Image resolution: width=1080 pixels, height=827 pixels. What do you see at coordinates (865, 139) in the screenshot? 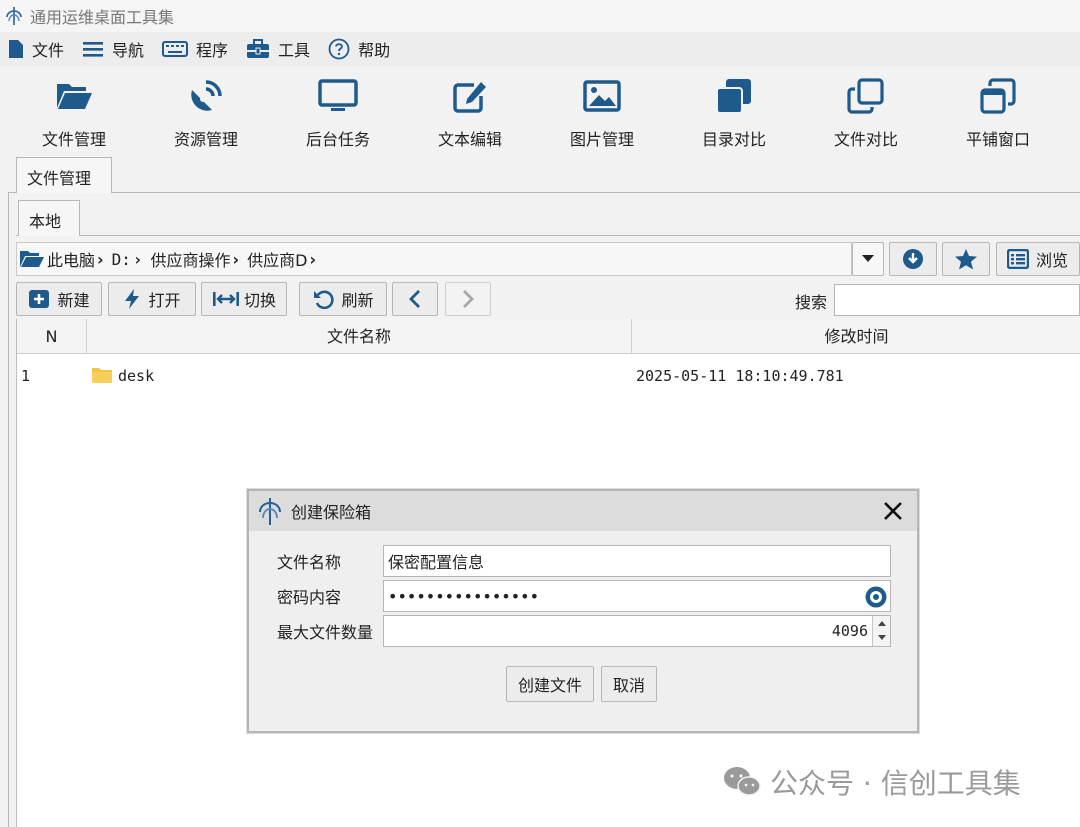
I see `tool-label: 文件对比` at bounding box center [865, 139].